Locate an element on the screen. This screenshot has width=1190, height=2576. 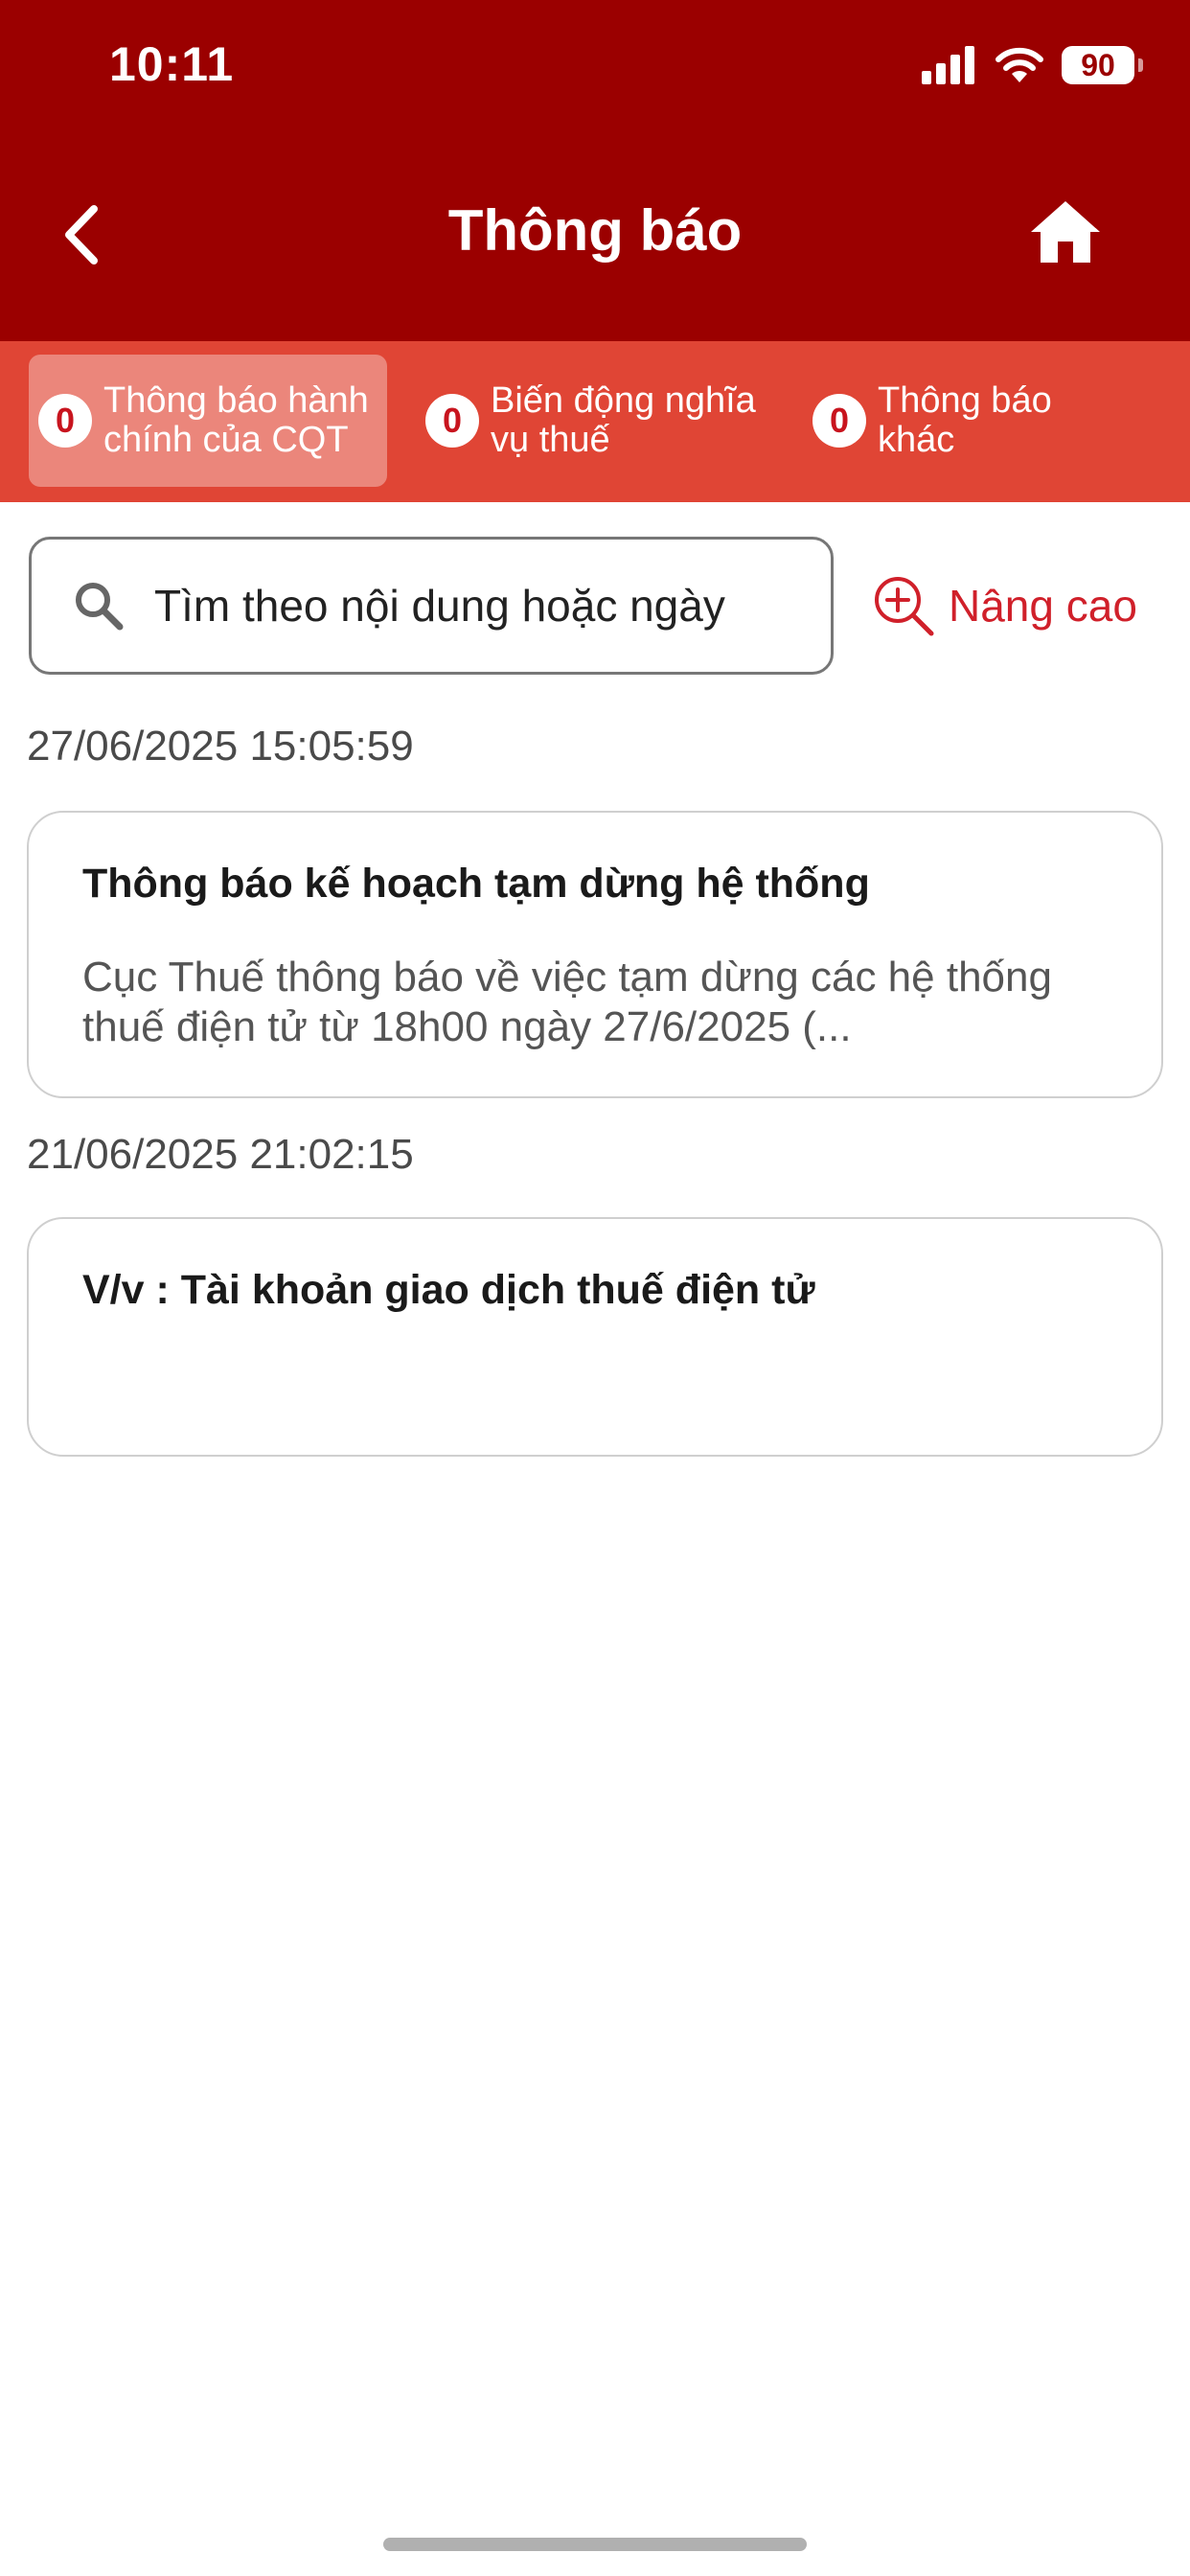
page-title: Thông báo is located at coordinates (595, 230).